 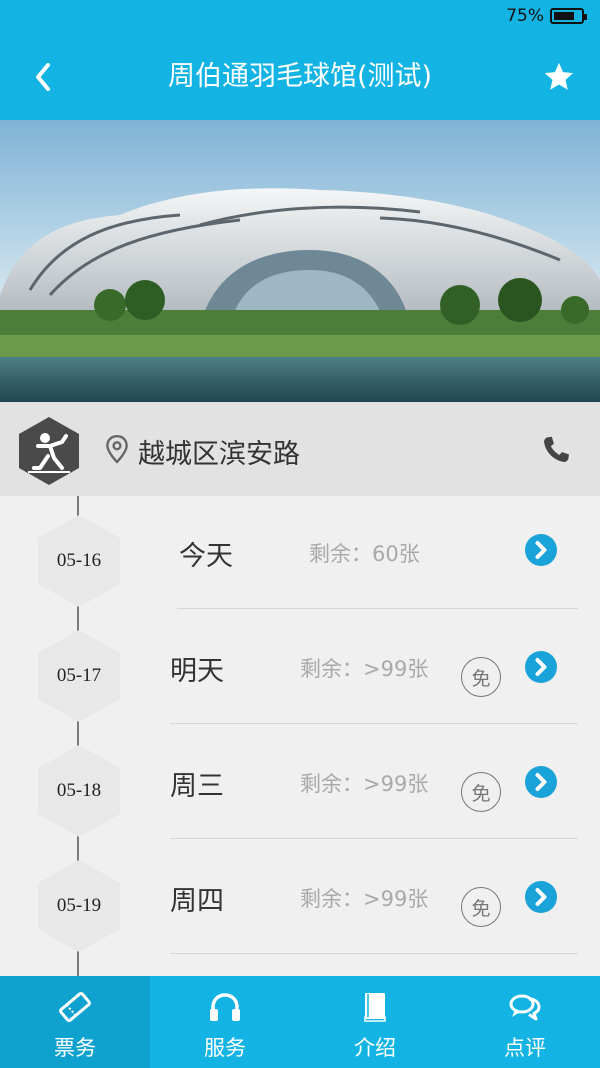 What do you see at coordinates (525, 16) in the screenshot?
I see `battery-percent: 75%` at bounding box center [525, 16].